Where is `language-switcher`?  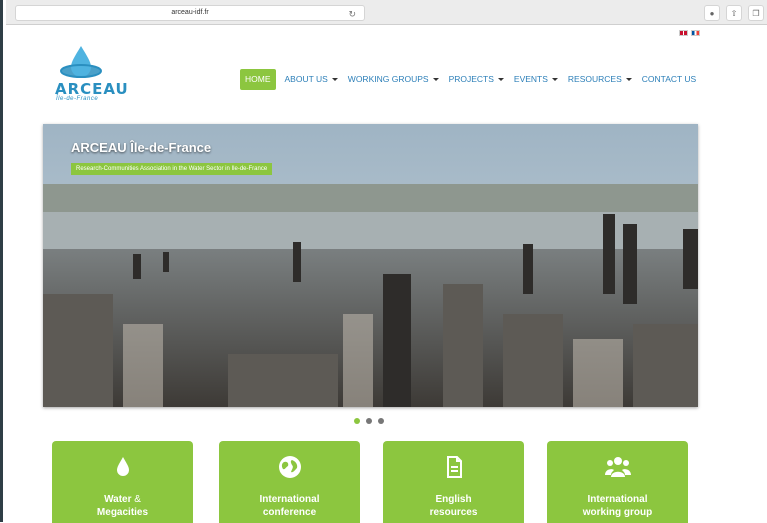
language-switcher is located at coordinates (689, 33).